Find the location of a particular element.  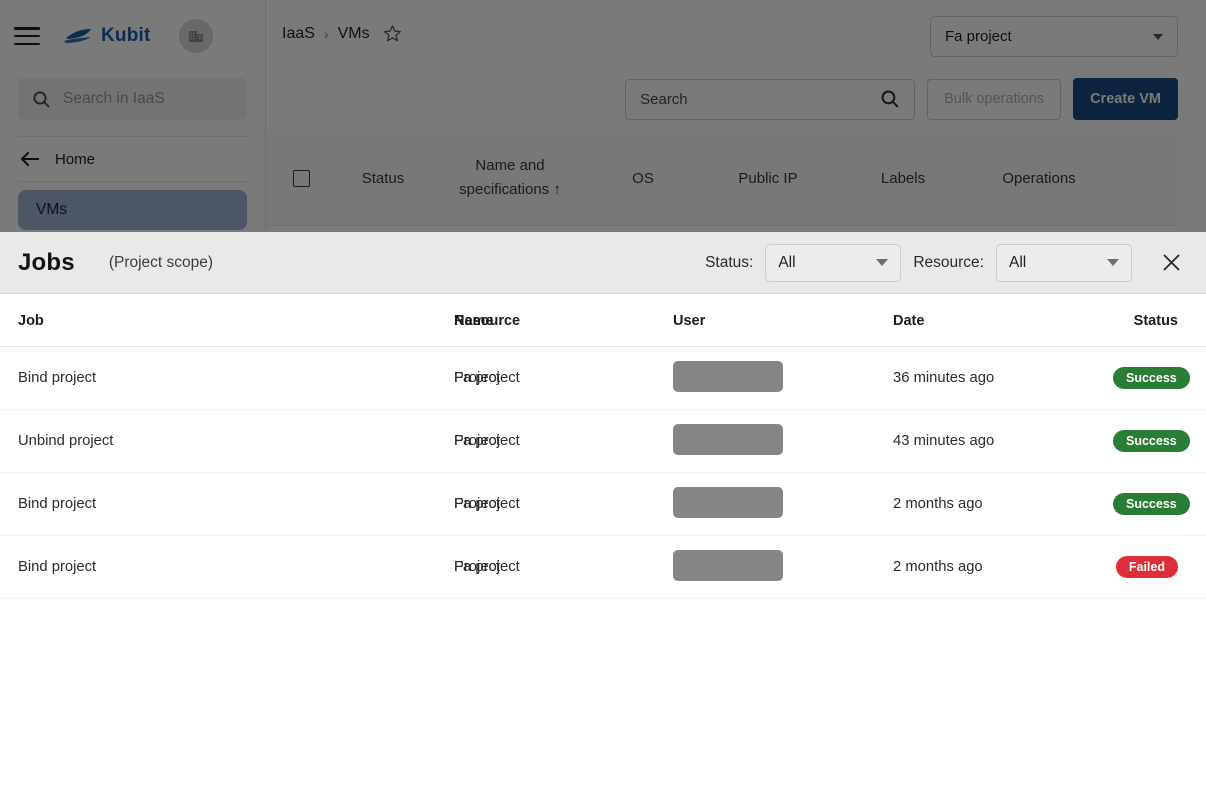

close-icon is located at coordinates (1171, 263).